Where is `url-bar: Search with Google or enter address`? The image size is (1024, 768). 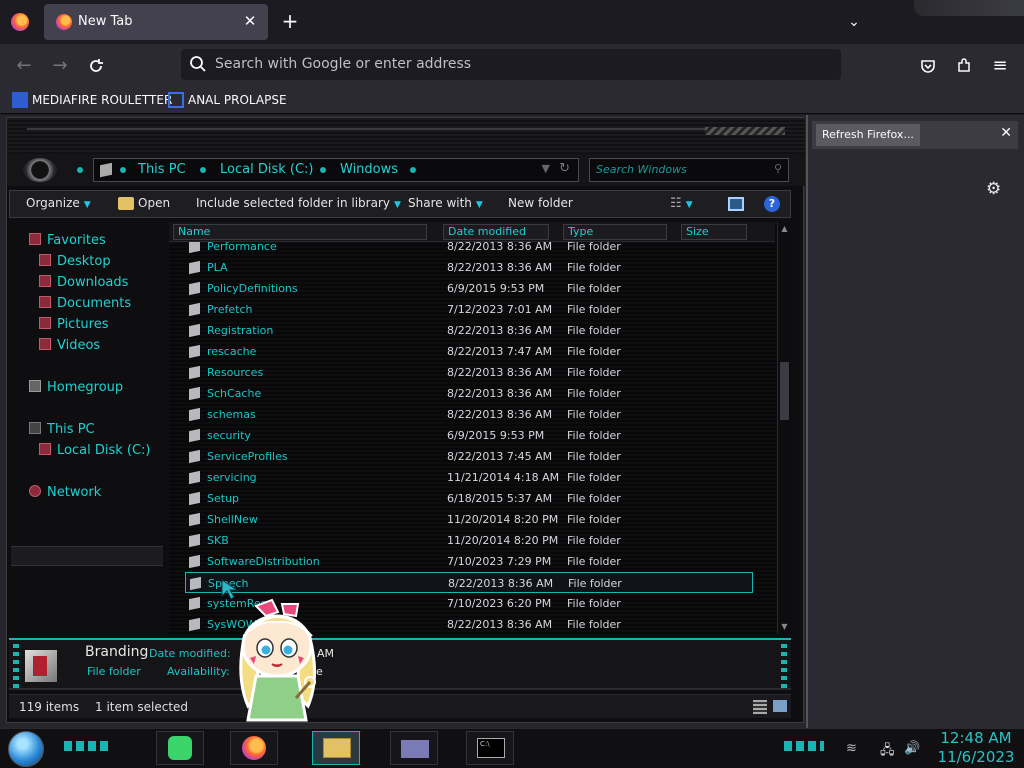 url-bar: Search with Google or enter address is located at coordinates (511, 64).